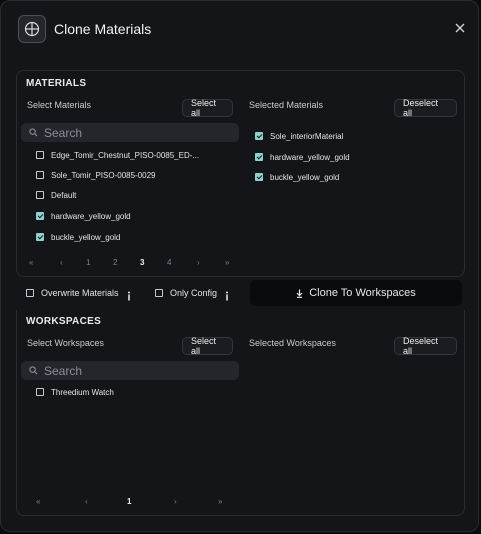  I want to click on workspaces-deselect-all-button: Deselect all, so click(425, 346).